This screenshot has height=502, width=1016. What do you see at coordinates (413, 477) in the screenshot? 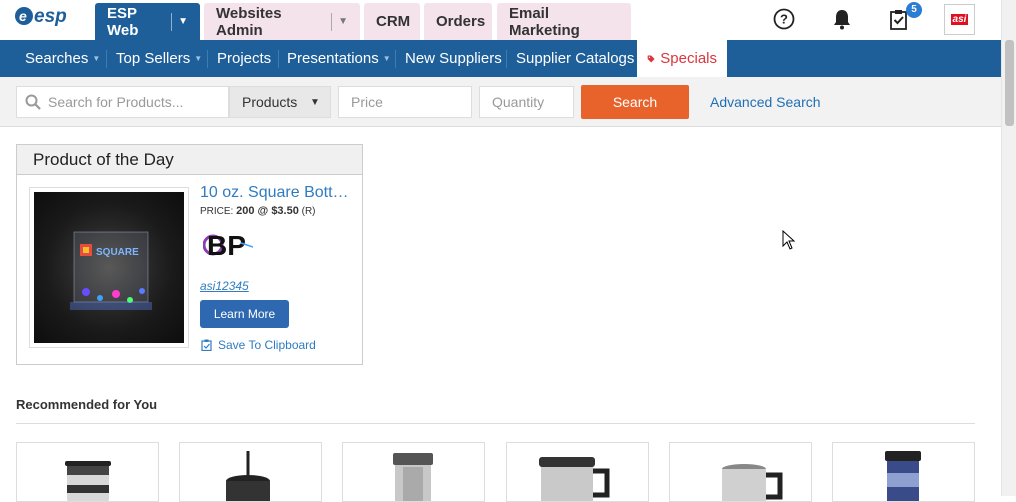
I see `travel-mug-image` at bounding box center [413, 477].